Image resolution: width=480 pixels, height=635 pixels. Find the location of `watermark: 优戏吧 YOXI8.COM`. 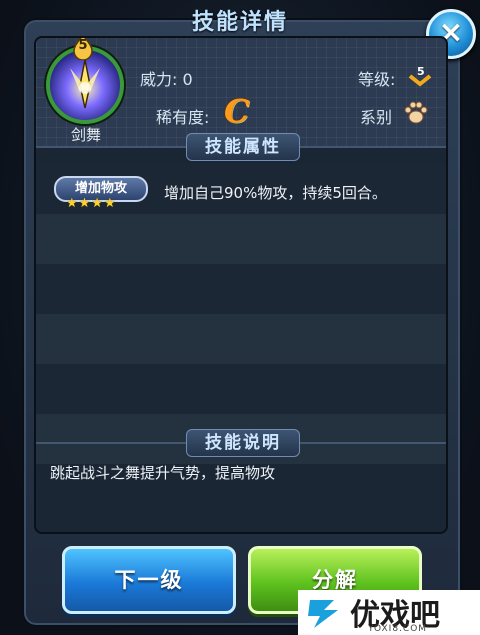

watermark: 优戏吧 YOXI8.COM is located at coordinates (389, 612).